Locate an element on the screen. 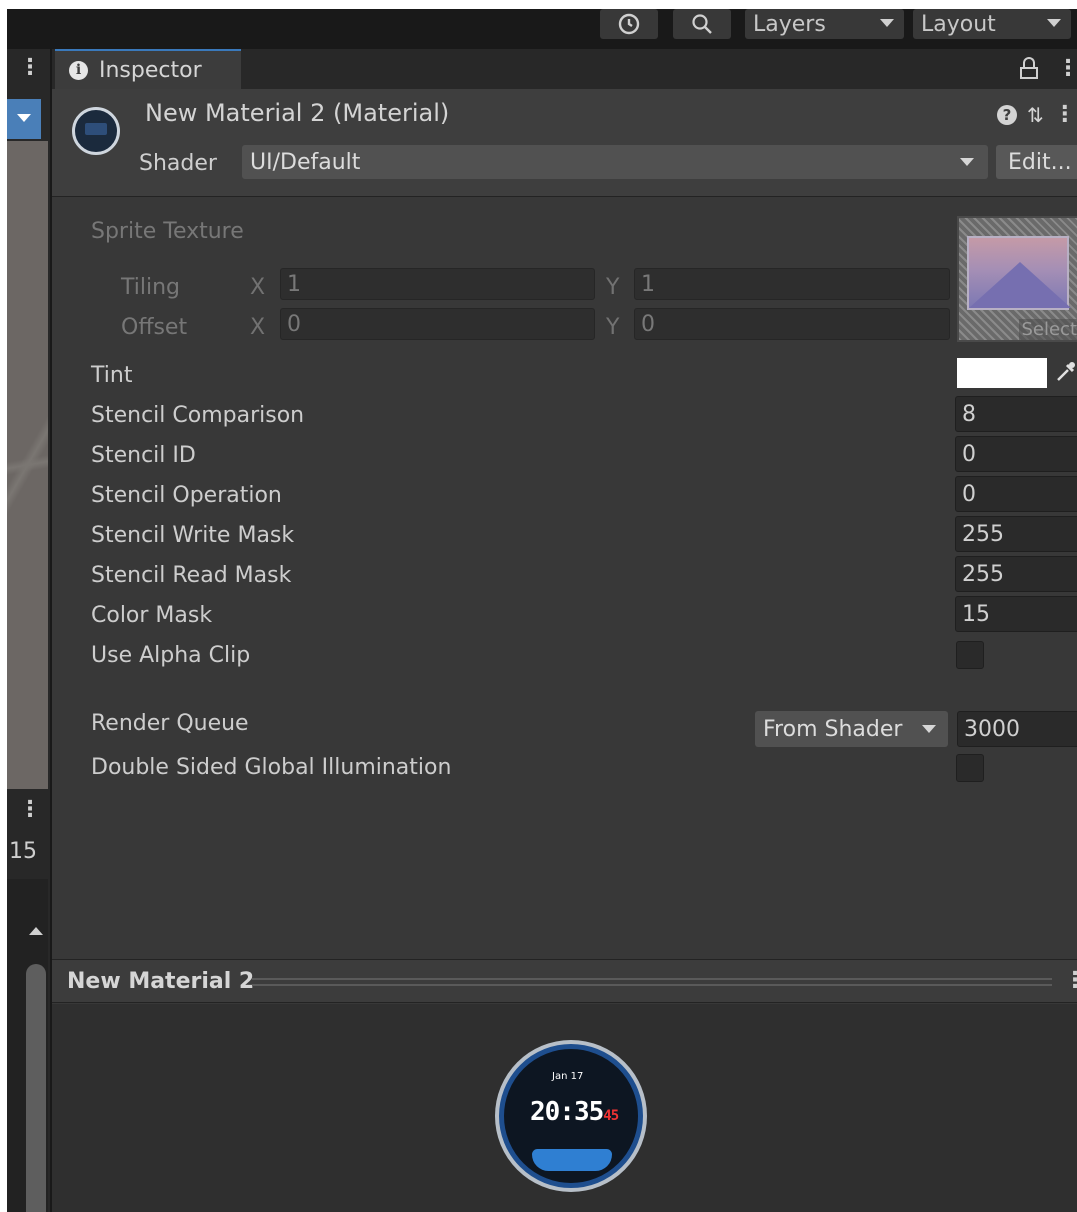  tint-label: Tint is located at coordinates (112, 375).